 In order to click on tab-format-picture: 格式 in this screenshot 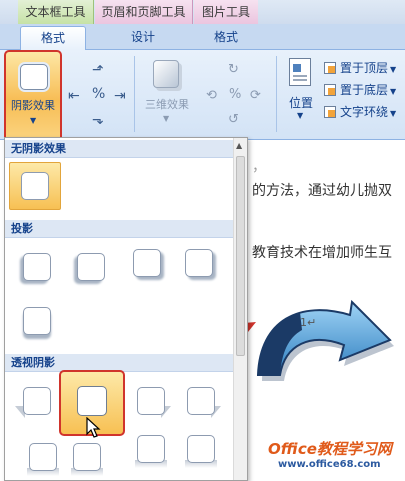, I will do `click(226, 38)`.